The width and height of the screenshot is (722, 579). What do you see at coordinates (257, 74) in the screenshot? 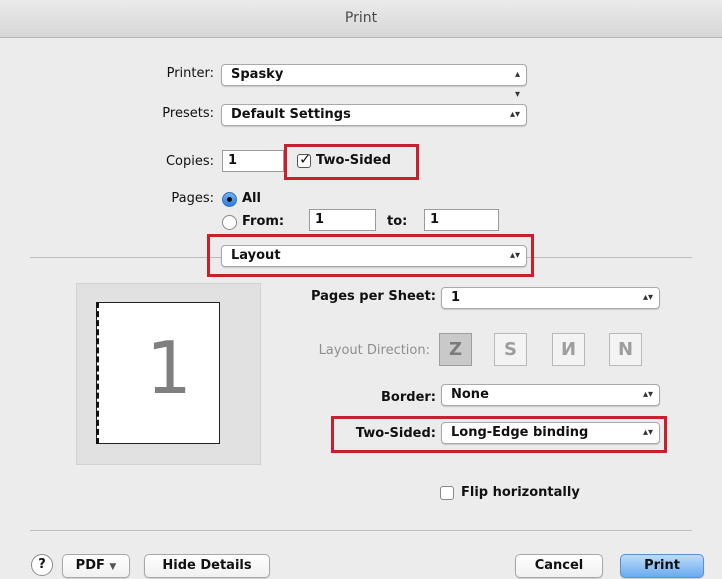
I see `printer-value: Spasky` at bounding box center [257, 74].